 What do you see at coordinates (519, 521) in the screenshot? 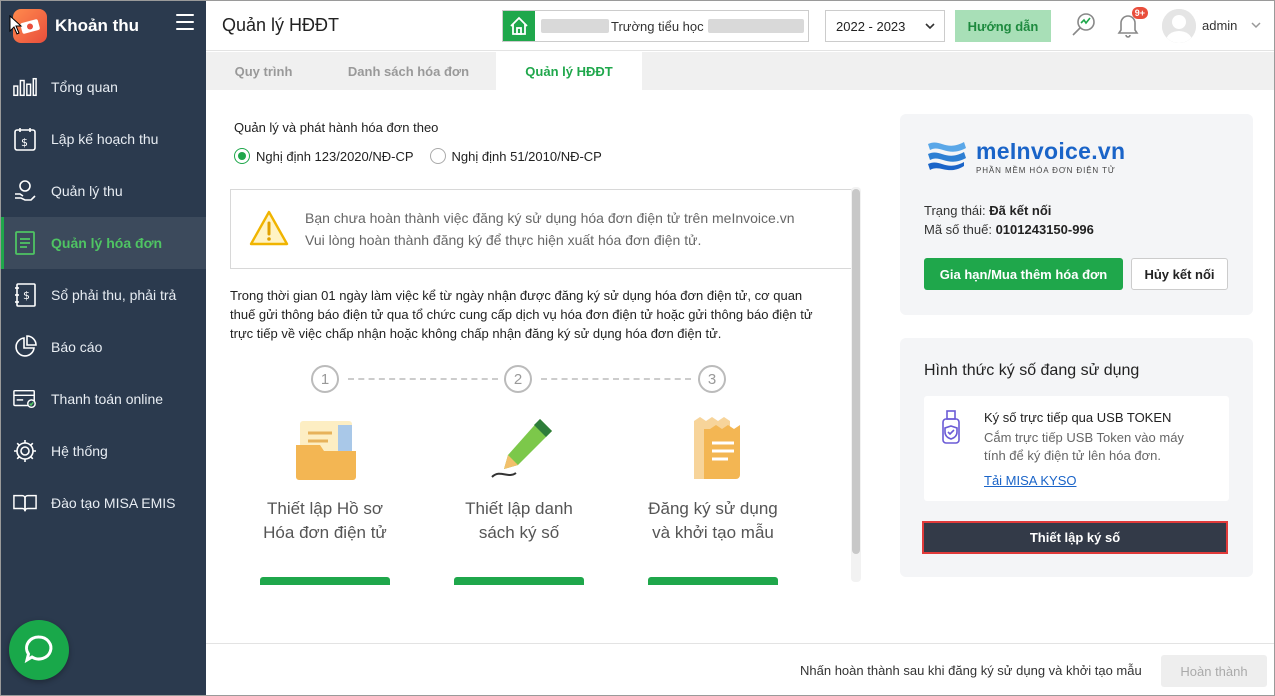
I see `step-label: Thiết lập danh sách ký số` at bounding box center [519, 521].